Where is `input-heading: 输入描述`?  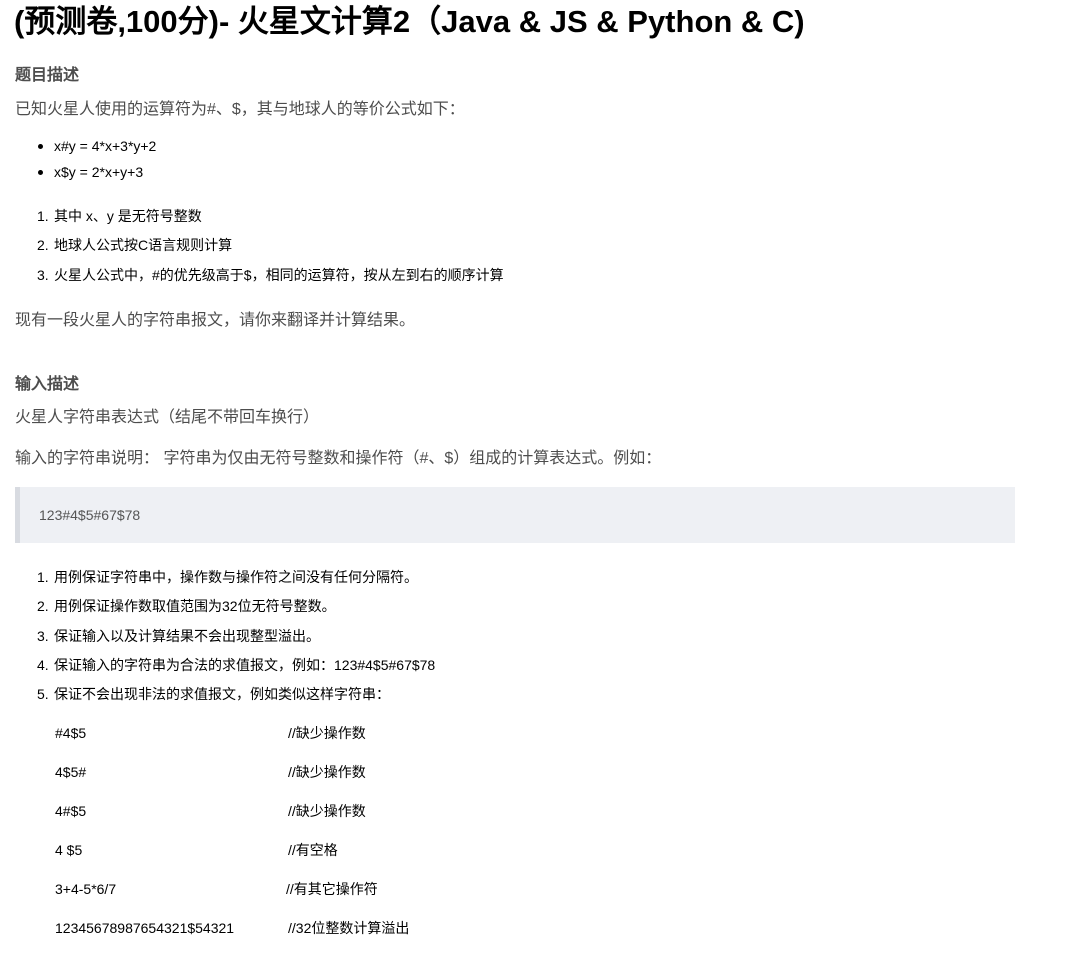 input-heading: 输入描述 is located at coordinates (47, 384).